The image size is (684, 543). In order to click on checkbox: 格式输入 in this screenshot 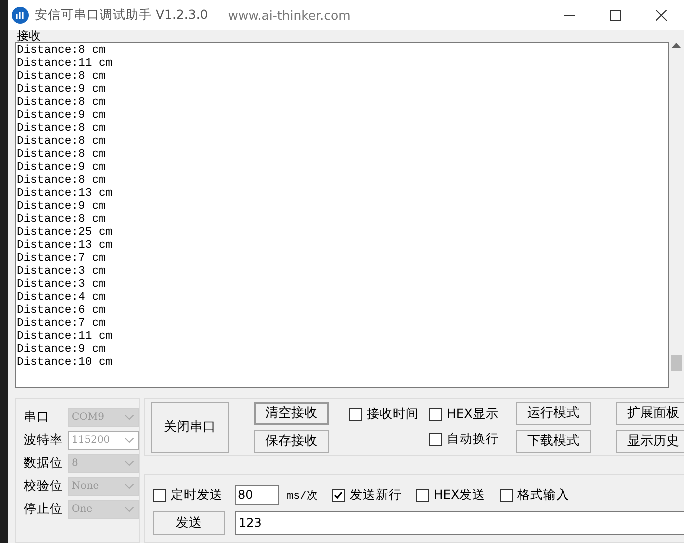, I will do `click(535, 495)`.